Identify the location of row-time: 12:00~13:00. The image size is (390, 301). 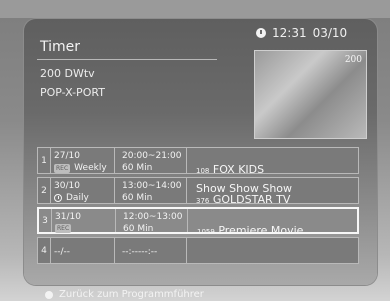
(153, 217).